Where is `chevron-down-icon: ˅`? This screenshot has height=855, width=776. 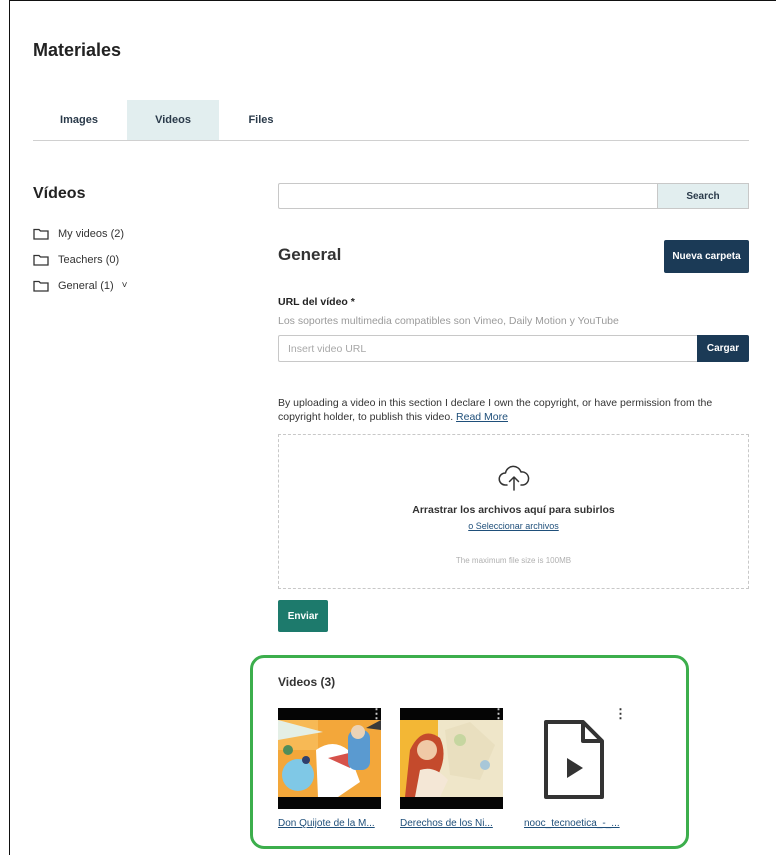
chevron-down-icon: ˅ is located at coordinates (125, 285).